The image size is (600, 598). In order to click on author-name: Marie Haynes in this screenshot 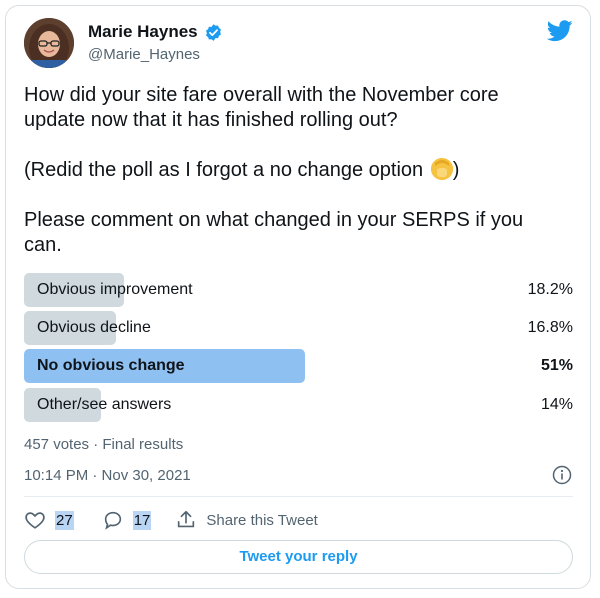, I will do `click(155, 32)`.